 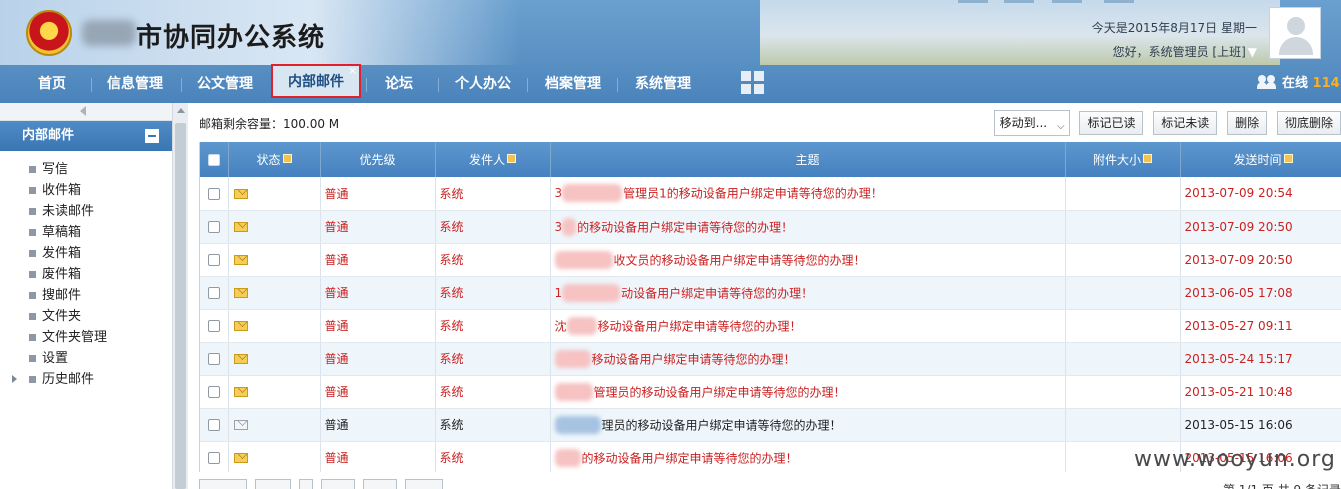 I want to click on subject-cell: 管理员的移动设备用户绑定申请等待您的办理！, so click(x=808, y=392).